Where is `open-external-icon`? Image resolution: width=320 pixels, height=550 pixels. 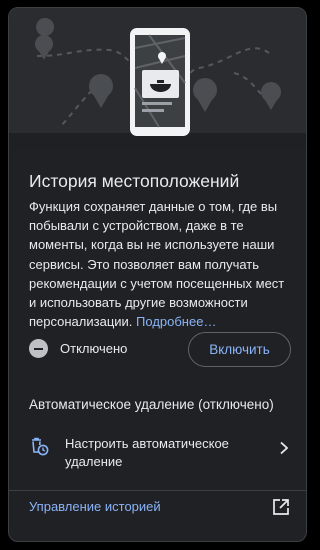
open-external-icon is located at coordinates (281, 507).